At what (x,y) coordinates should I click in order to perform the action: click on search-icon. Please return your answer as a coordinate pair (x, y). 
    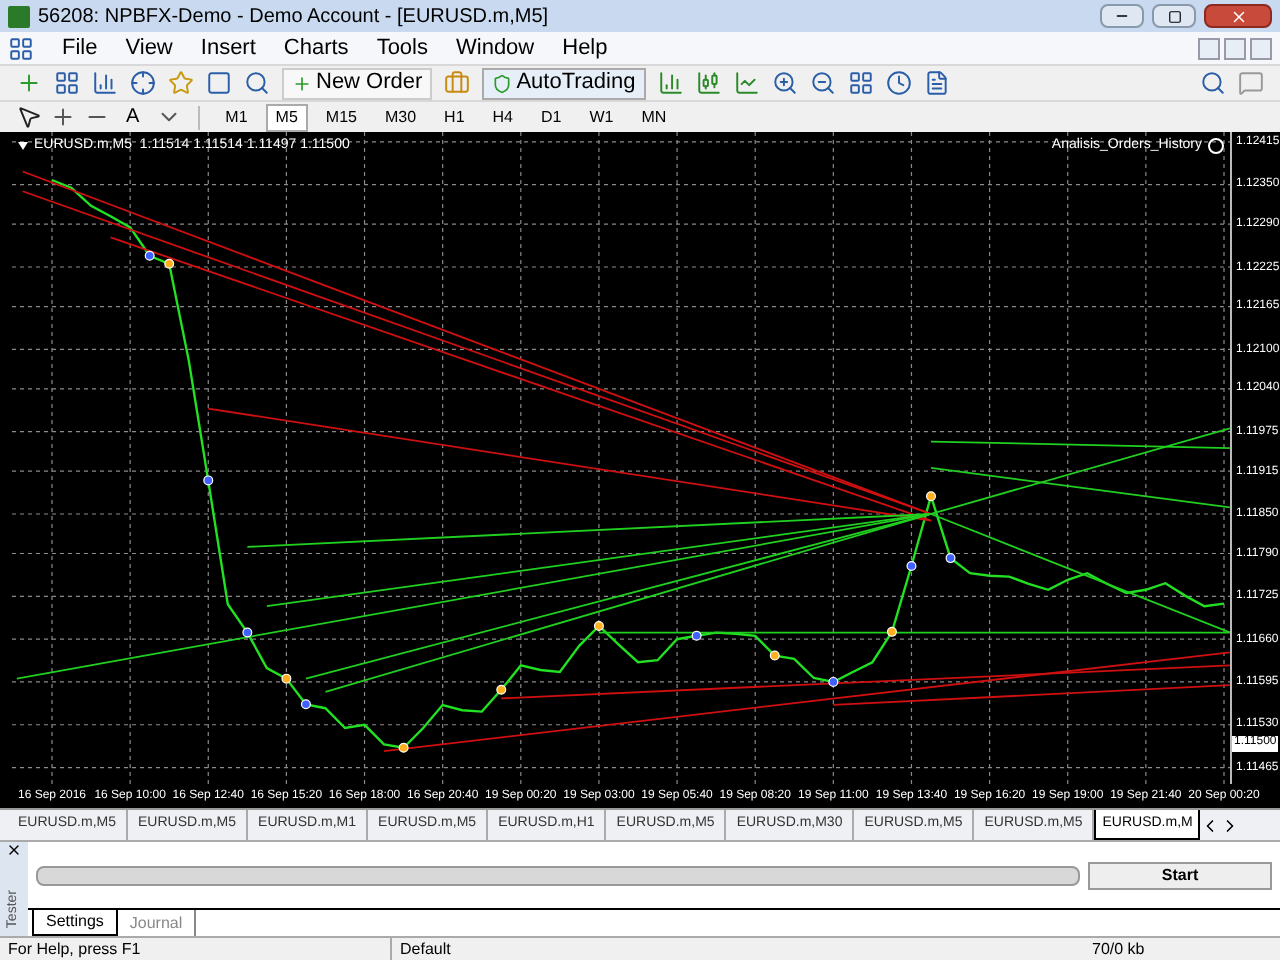
    Looking at the image, I should click on (1213, 83).